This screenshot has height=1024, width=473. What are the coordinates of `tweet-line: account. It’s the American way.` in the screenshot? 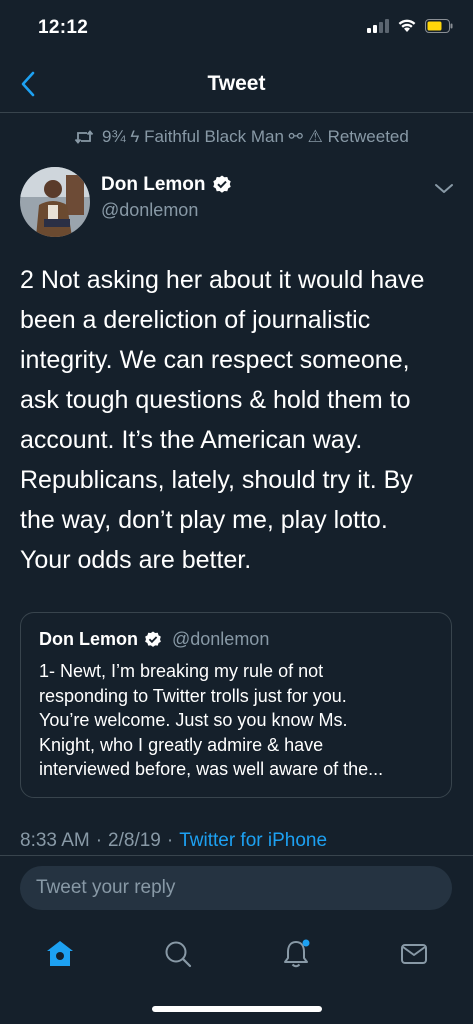 It's located at (191, 440).